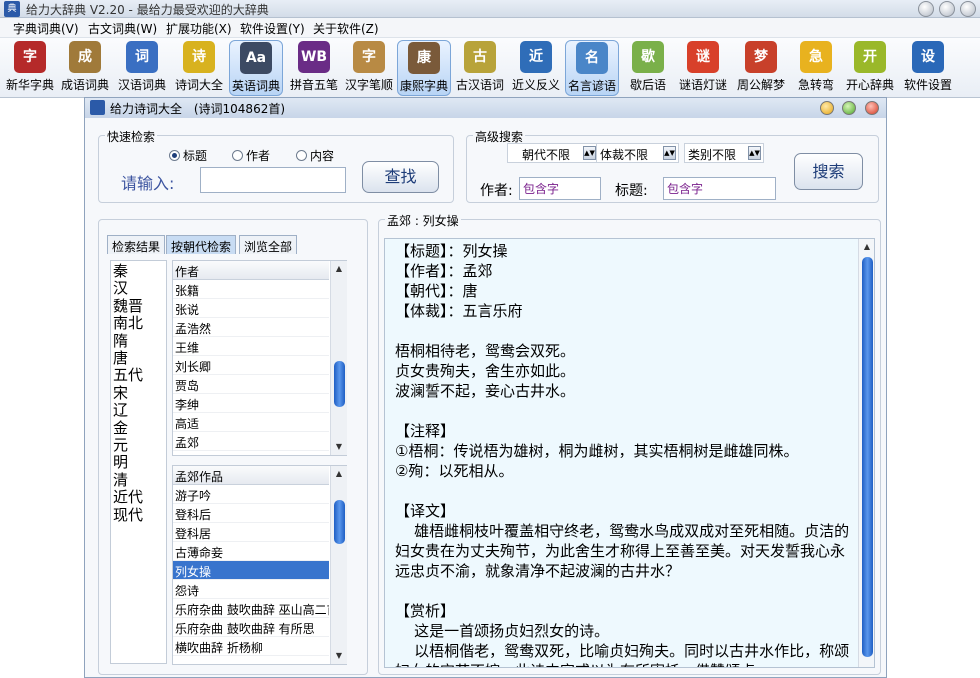 The height and width of the screenshot is (678, 980). What do you see at coordinates (251, 513) in the screenshot?
I see `work-row: 登科后` at bounding box center [251, 513].